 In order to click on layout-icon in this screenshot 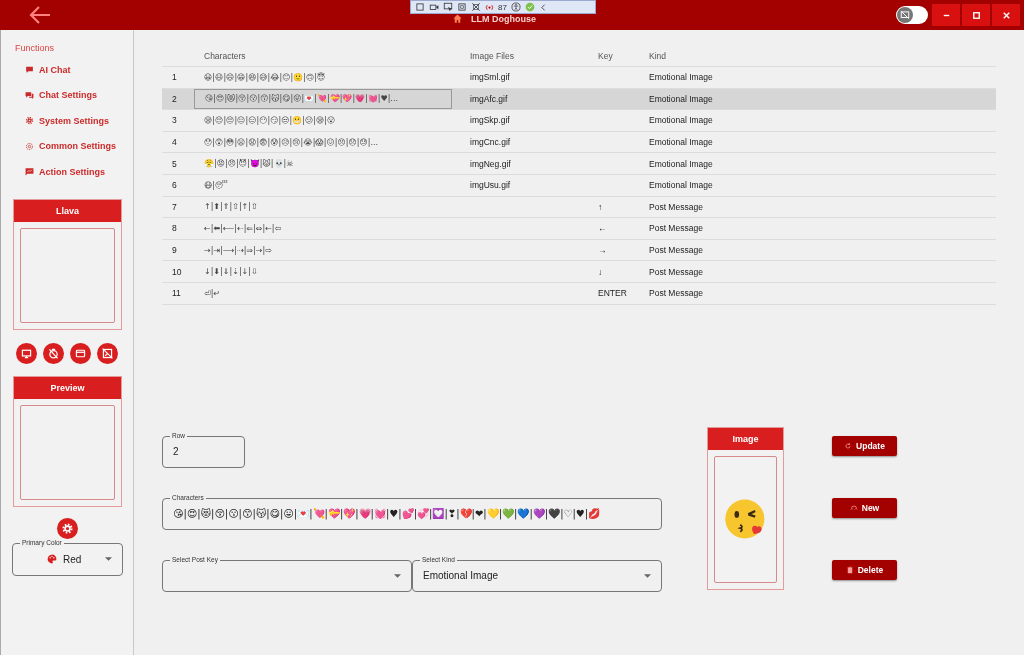, I will do `click(476, 7)`.